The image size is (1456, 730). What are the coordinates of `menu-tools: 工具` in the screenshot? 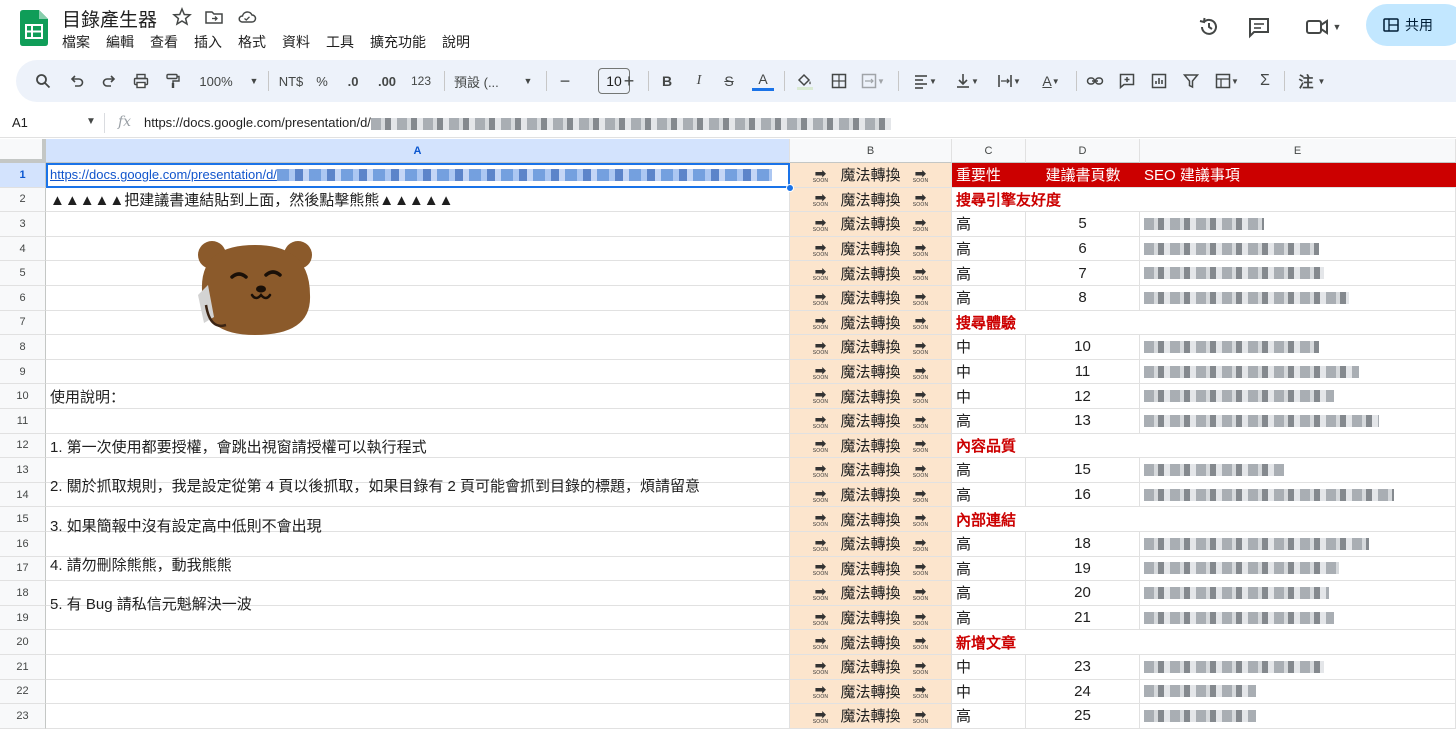 It's located at (340, 42).